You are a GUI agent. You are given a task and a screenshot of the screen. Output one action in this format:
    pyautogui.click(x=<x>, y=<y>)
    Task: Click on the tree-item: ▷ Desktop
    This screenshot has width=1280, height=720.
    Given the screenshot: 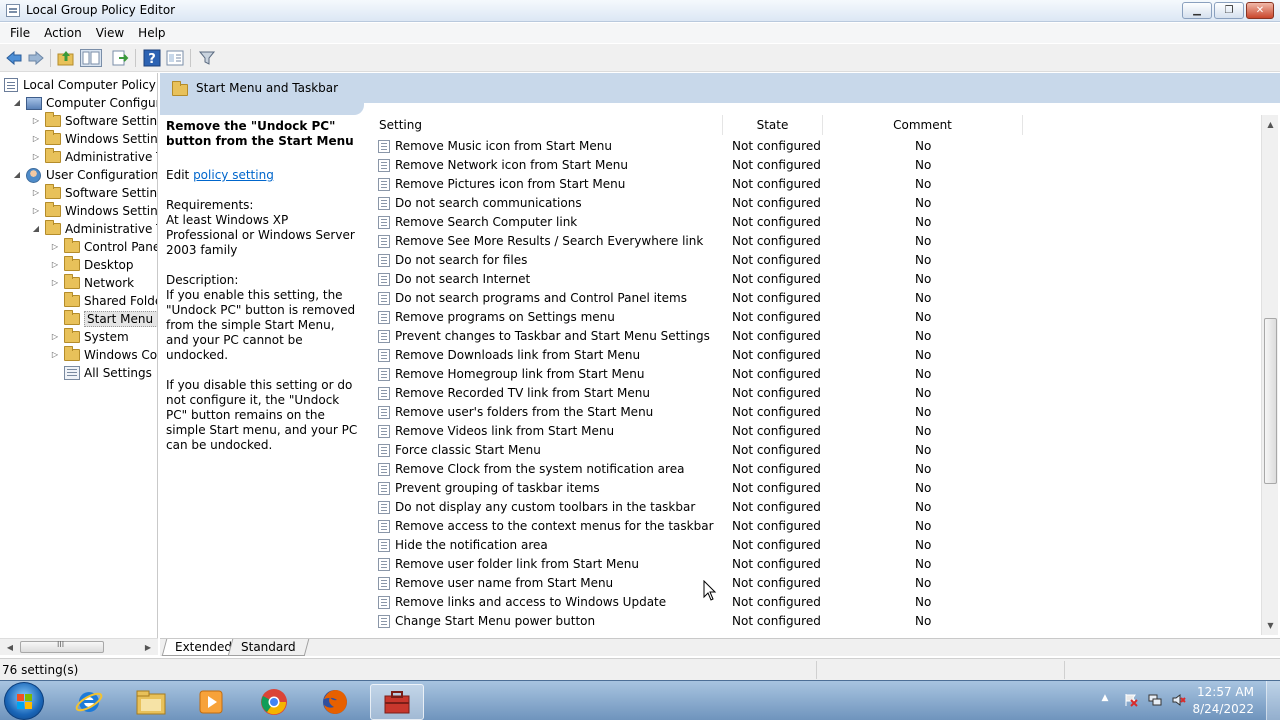 What is the action you would take?
    pyautogui.click(x=92, y=265)
    